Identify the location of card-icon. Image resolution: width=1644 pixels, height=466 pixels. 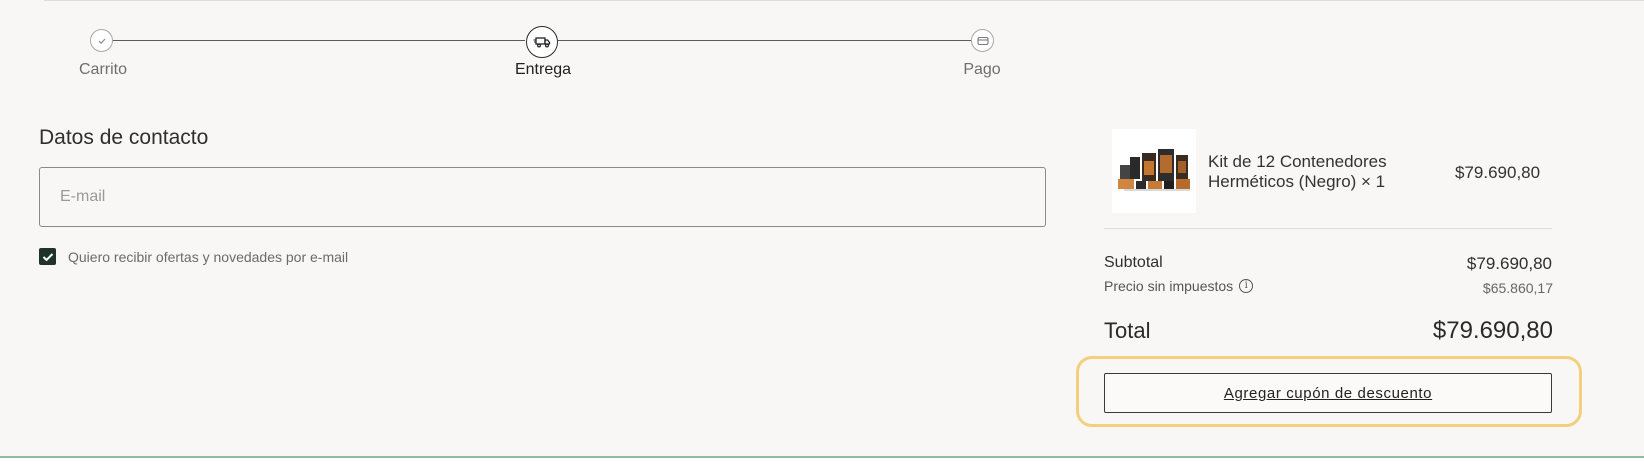
(982, 40).